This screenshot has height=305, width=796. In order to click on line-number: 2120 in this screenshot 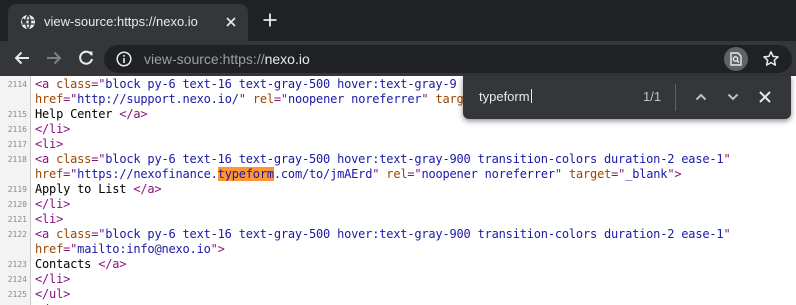, I will do `click(17, 204)`.